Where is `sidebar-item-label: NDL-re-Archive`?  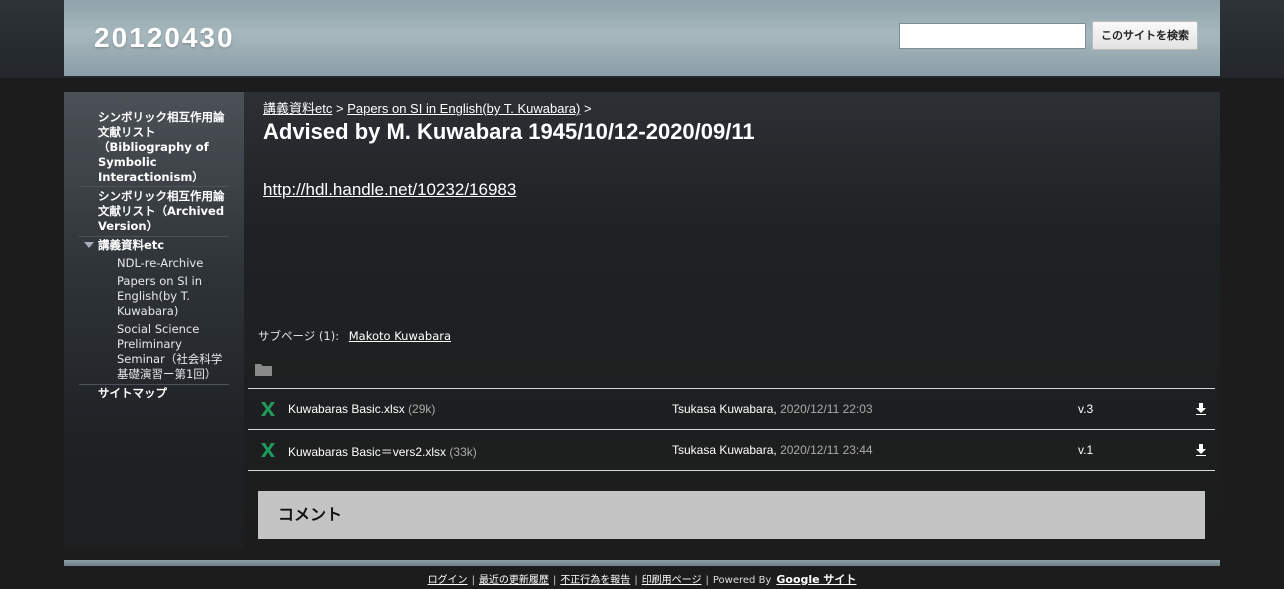 sidebar-item-label: NDL-re-Archive is located at coordinates (160, 263).